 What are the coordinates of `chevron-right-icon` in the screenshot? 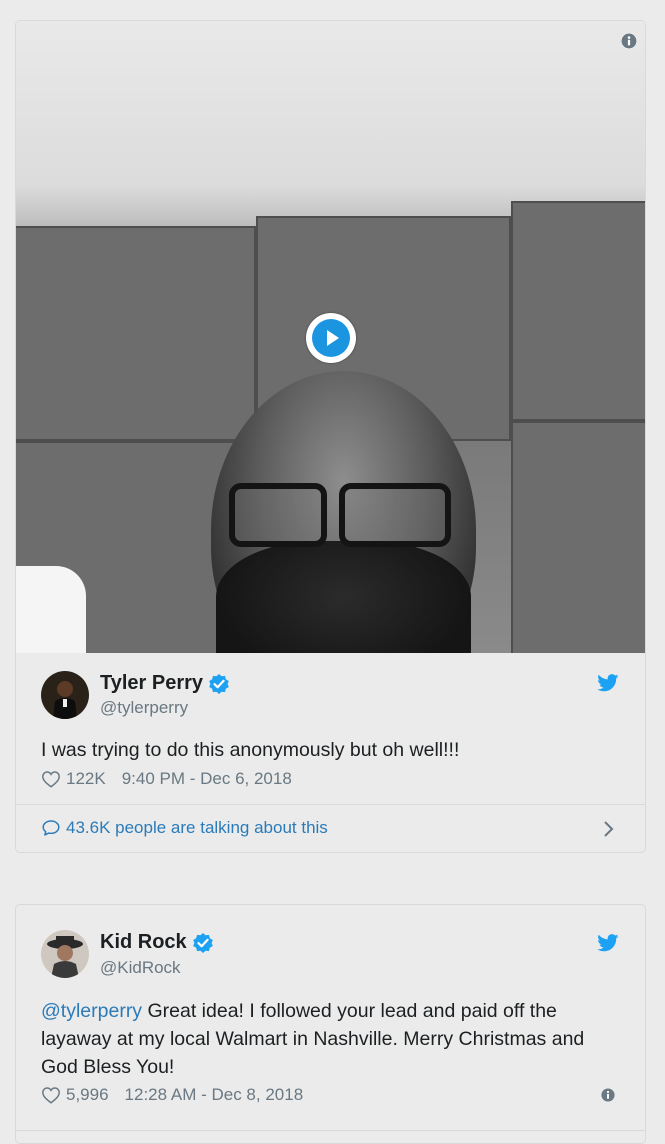 It's located at (608, 829).